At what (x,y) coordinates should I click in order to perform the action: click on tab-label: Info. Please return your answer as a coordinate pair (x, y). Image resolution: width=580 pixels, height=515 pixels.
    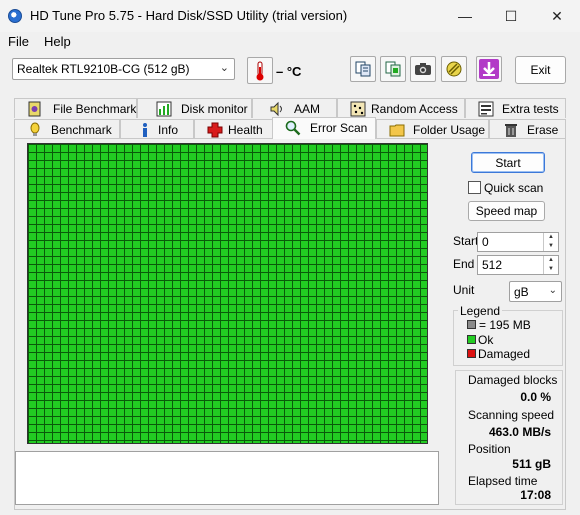
    Looking at the image, I should click on (168, 130).